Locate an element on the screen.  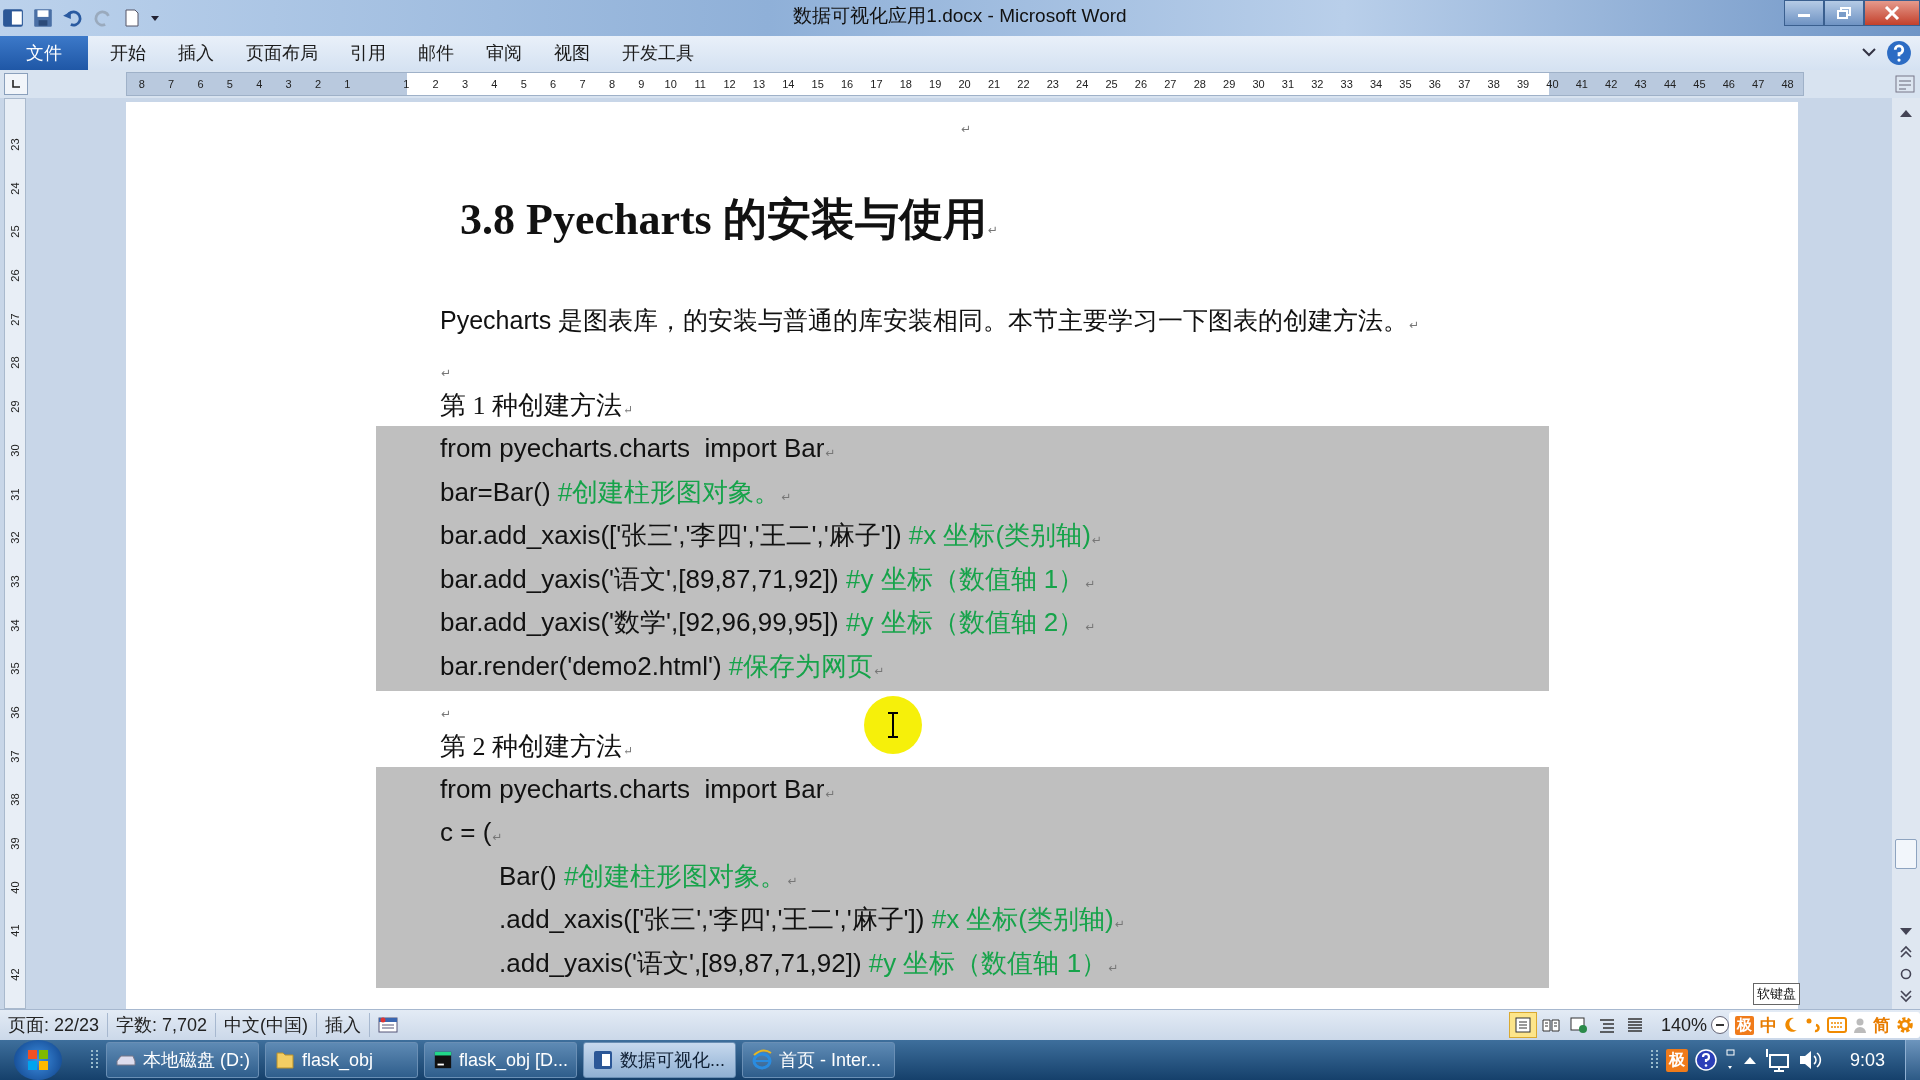
code-text: c = ( is located at coordinates (466, 833).